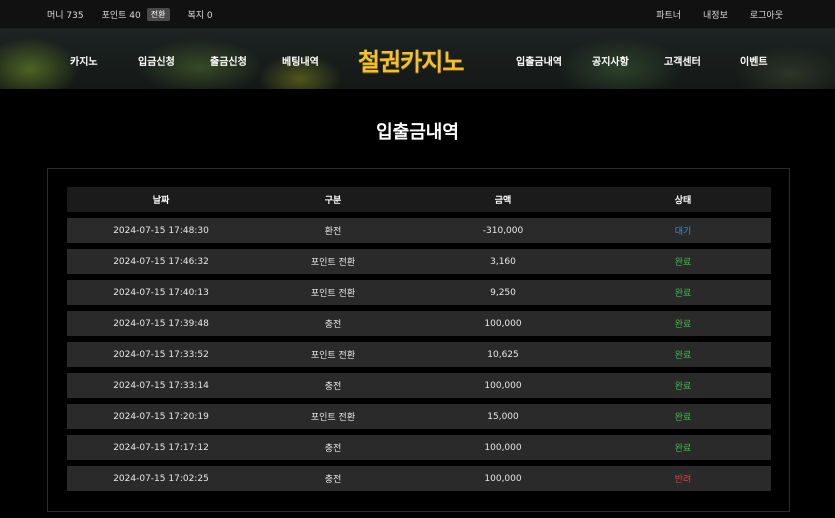 The width and height of the screenshot is (835, 518). I want to click on lottery-balance: 복지 0, so click(200, 16).